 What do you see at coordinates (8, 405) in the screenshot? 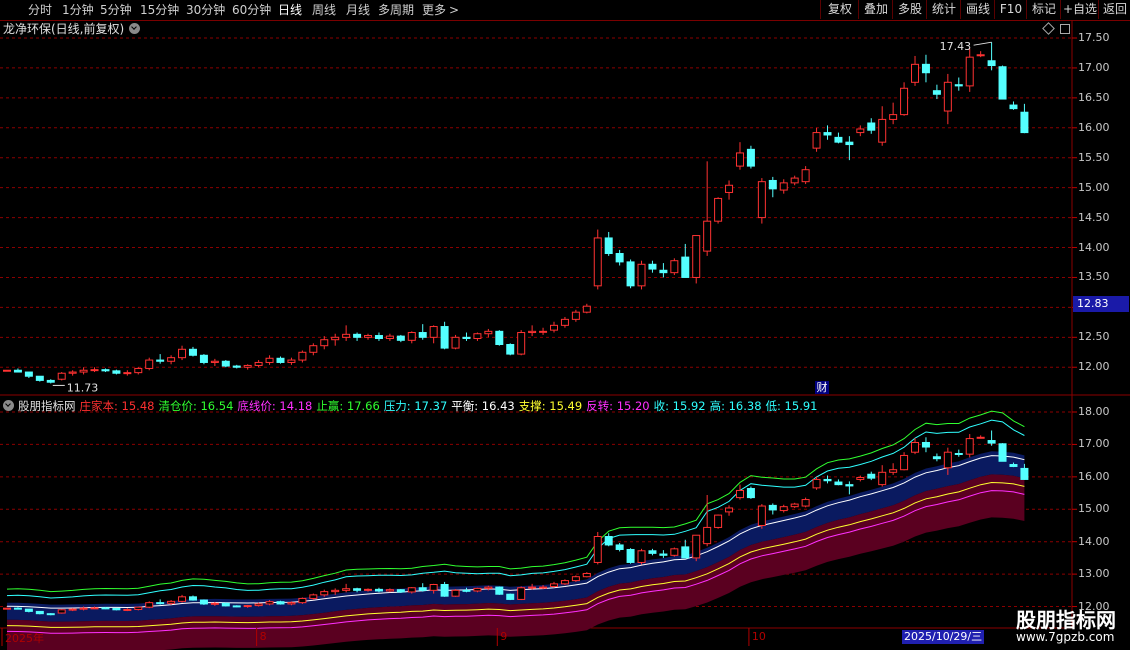
I see `indicator-dropdown-icon` at bounding box center [8, 405].